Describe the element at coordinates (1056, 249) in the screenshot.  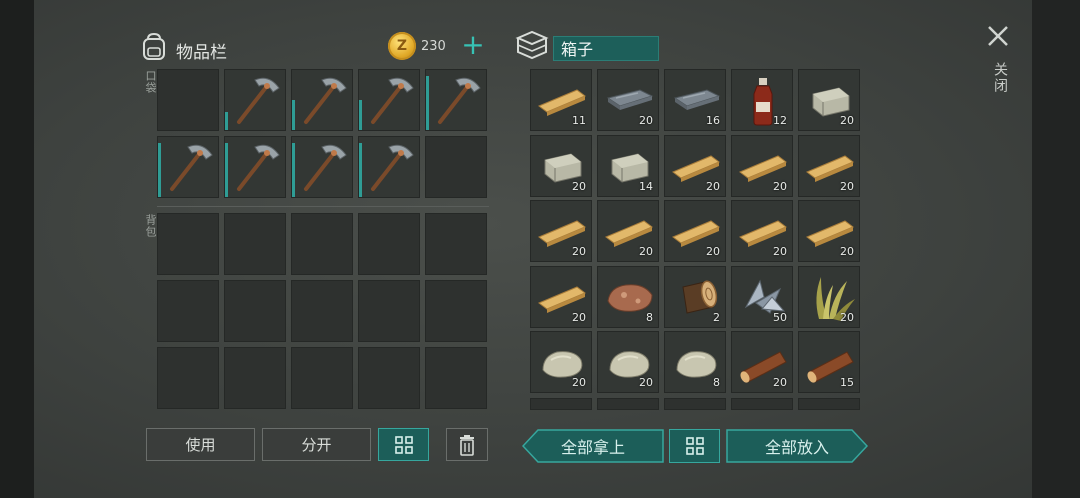
I see `right-screen-edge` at that location.